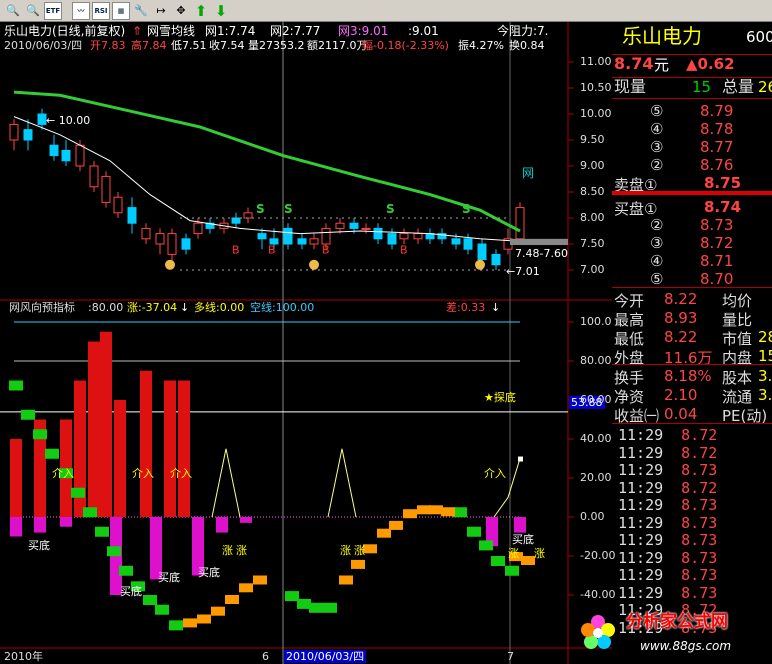 This screenshot has height=664, width=772. What do you see at coordinates (230, 31) in the screenshot?
I see `net1-label: 网1:7.74` at bounding box center [230, 31].